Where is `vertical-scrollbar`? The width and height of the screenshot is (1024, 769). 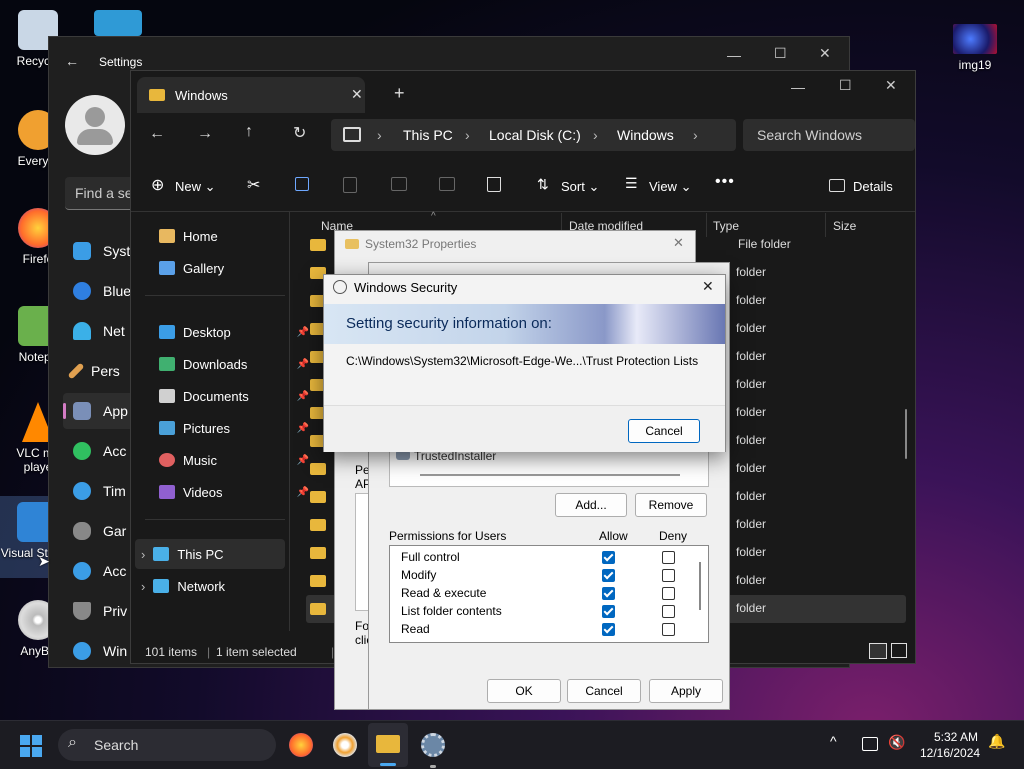 vertical-scrollbar is located at coordinates (906, 434).